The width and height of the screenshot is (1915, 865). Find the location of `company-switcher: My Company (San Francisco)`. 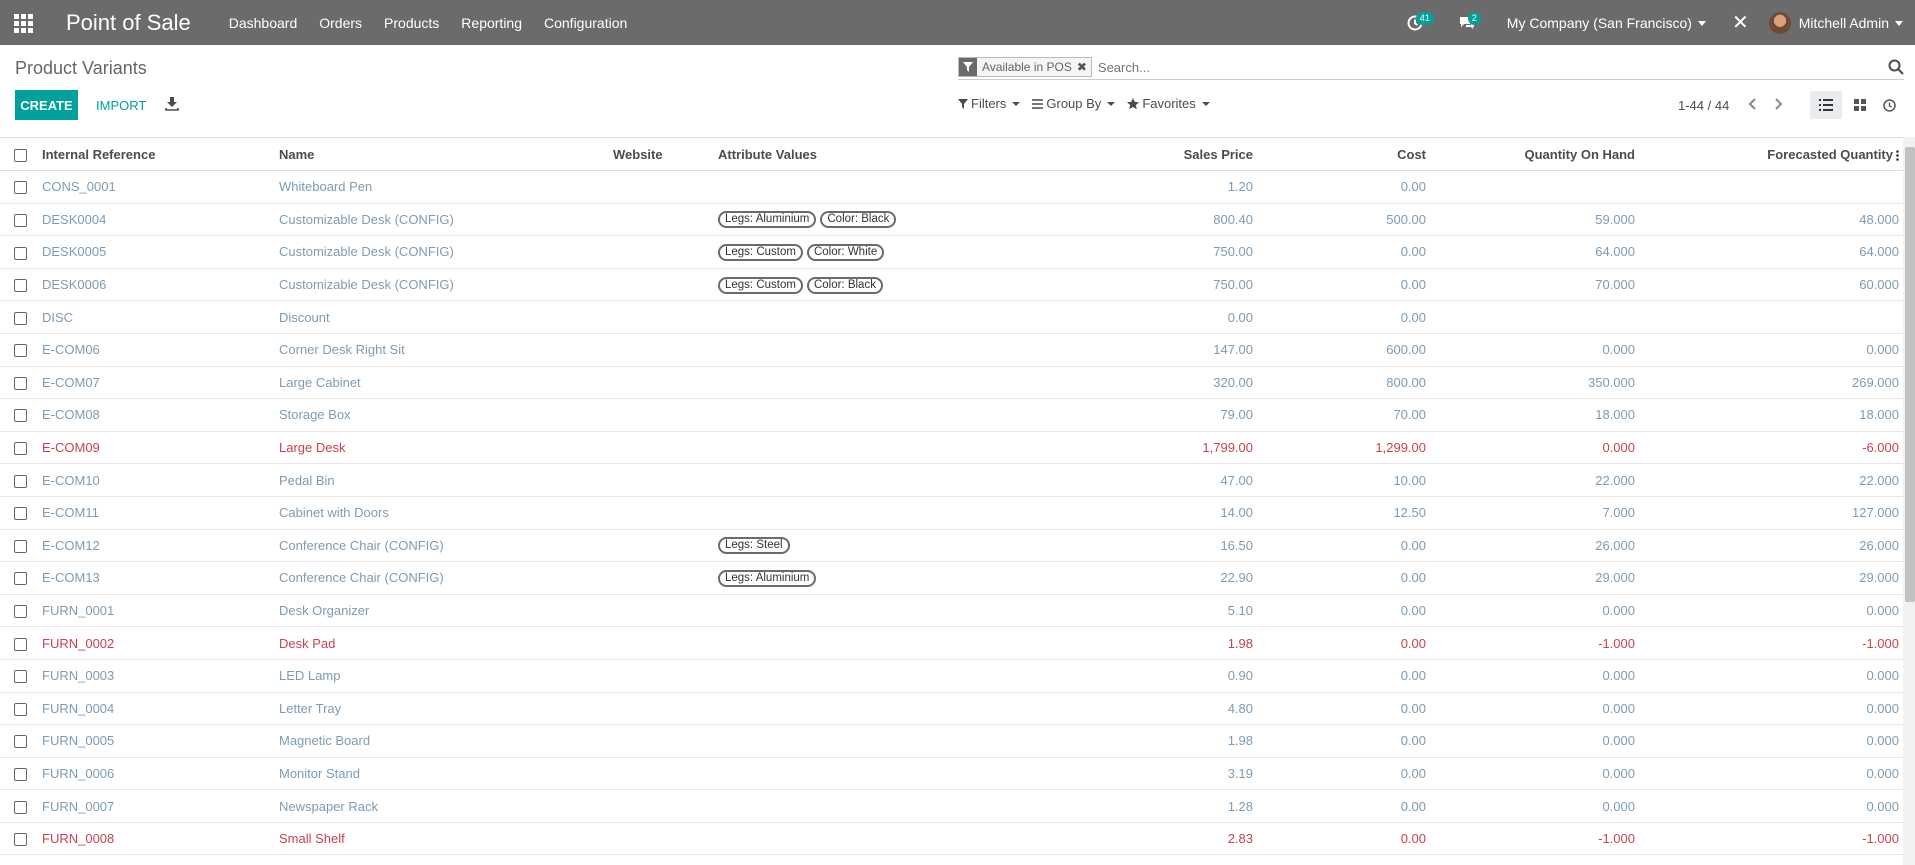

company-switcher: My Company (San Francisco) is located at coordinates (1606, 23).